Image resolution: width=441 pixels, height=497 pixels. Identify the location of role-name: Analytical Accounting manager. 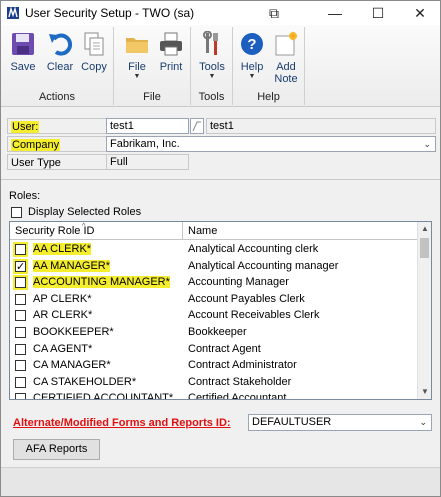
(263, 266).